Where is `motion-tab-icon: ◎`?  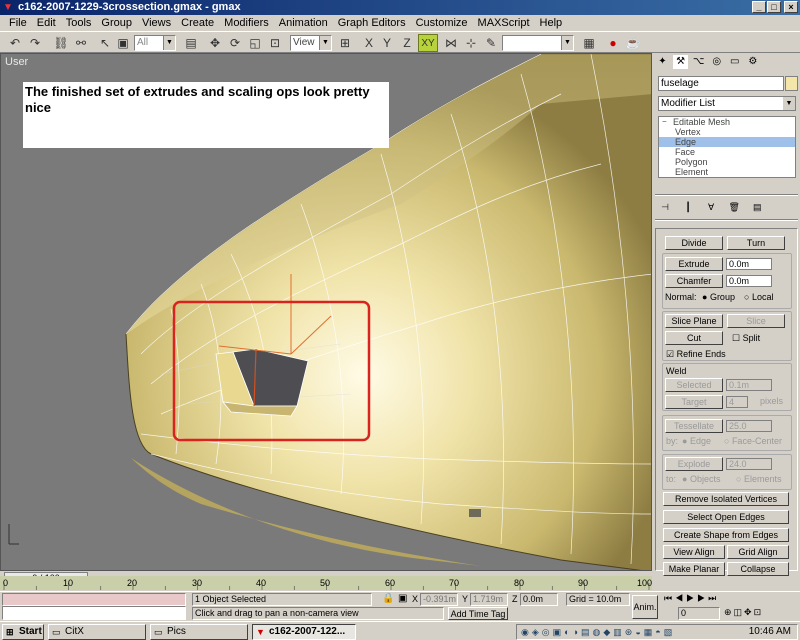
motion-tab-icon: ◎ is located at coordinates (716, 62).